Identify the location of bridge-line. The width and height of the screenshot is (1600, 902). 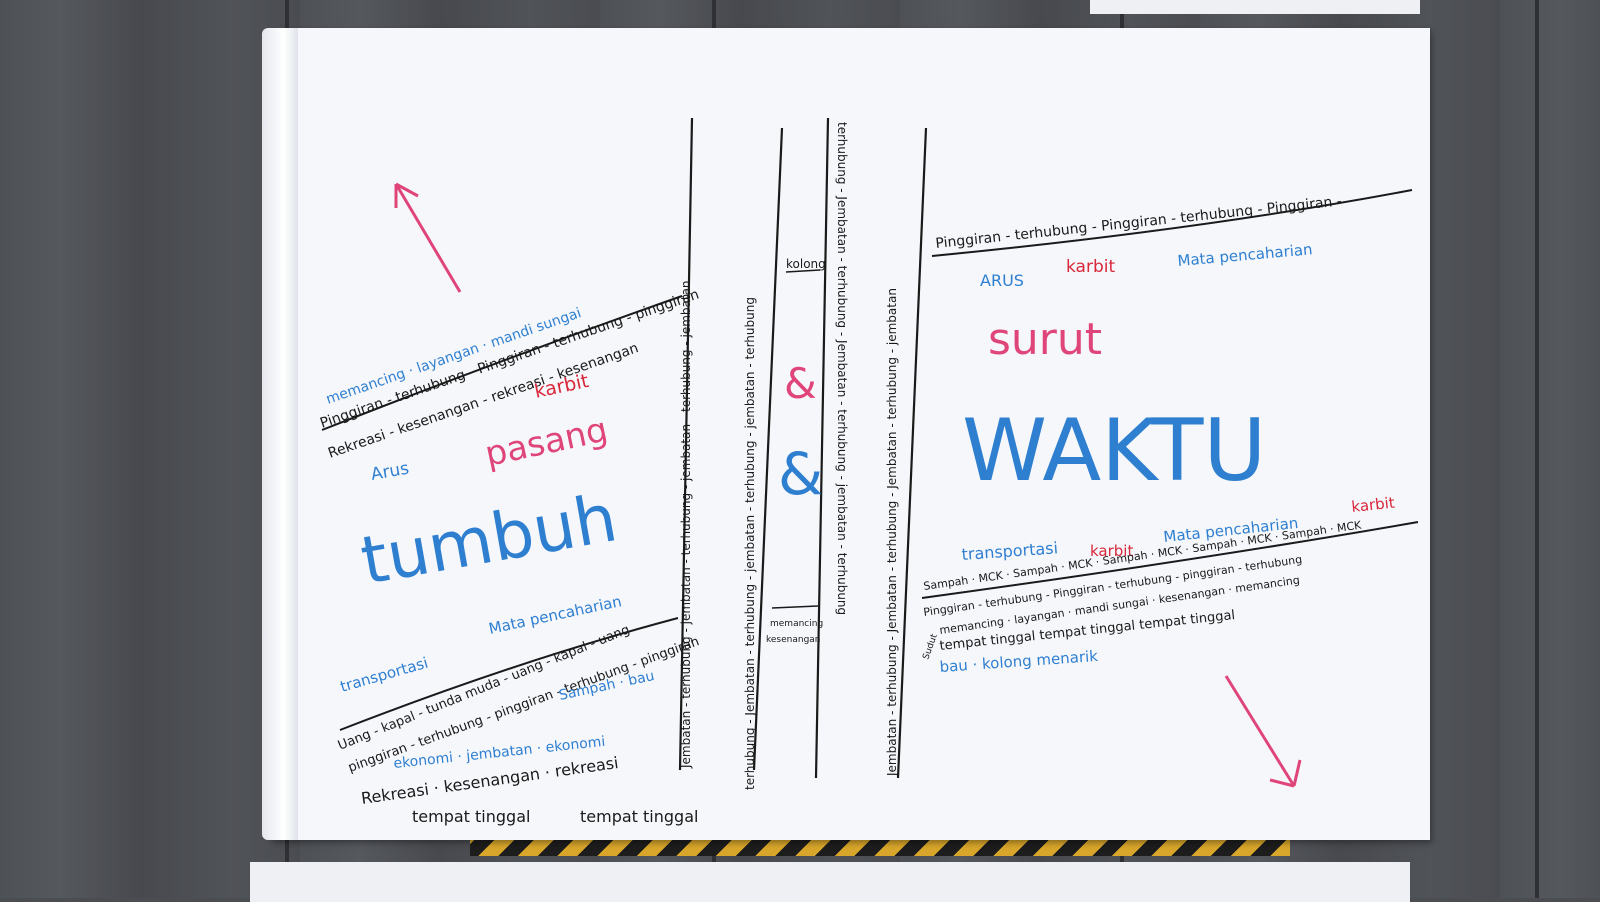
(912, 453).